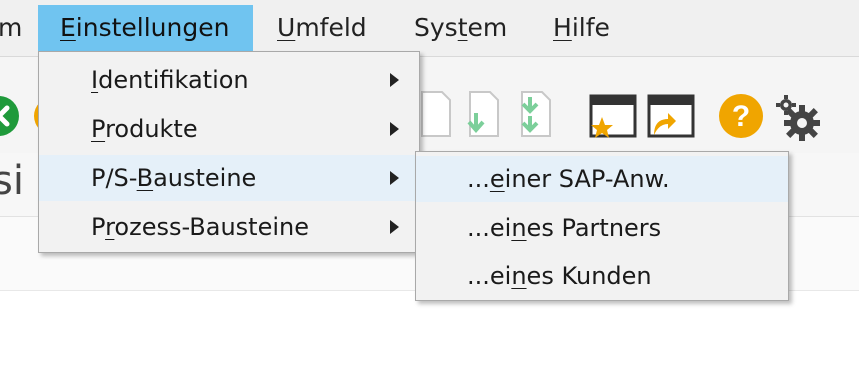 The width and height of the screenshot is (859, 366). Describe the element at coordinates (12, 181) in the screenshot. I see `page-title-partial: si` at that location.